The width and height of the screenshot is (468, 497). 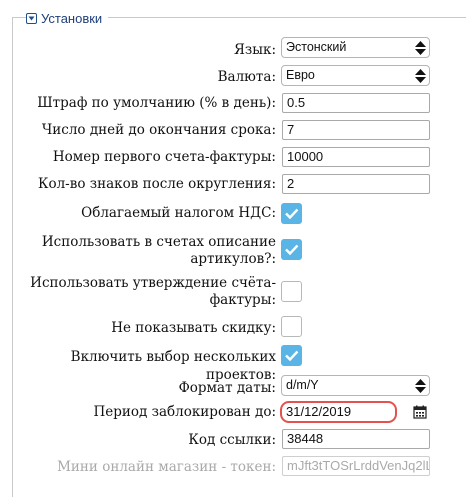 What do you see at coordinates (227, 388) in the screenshot?
I see `date-format-label: Формат даты:` at bounding box center [227, 388].